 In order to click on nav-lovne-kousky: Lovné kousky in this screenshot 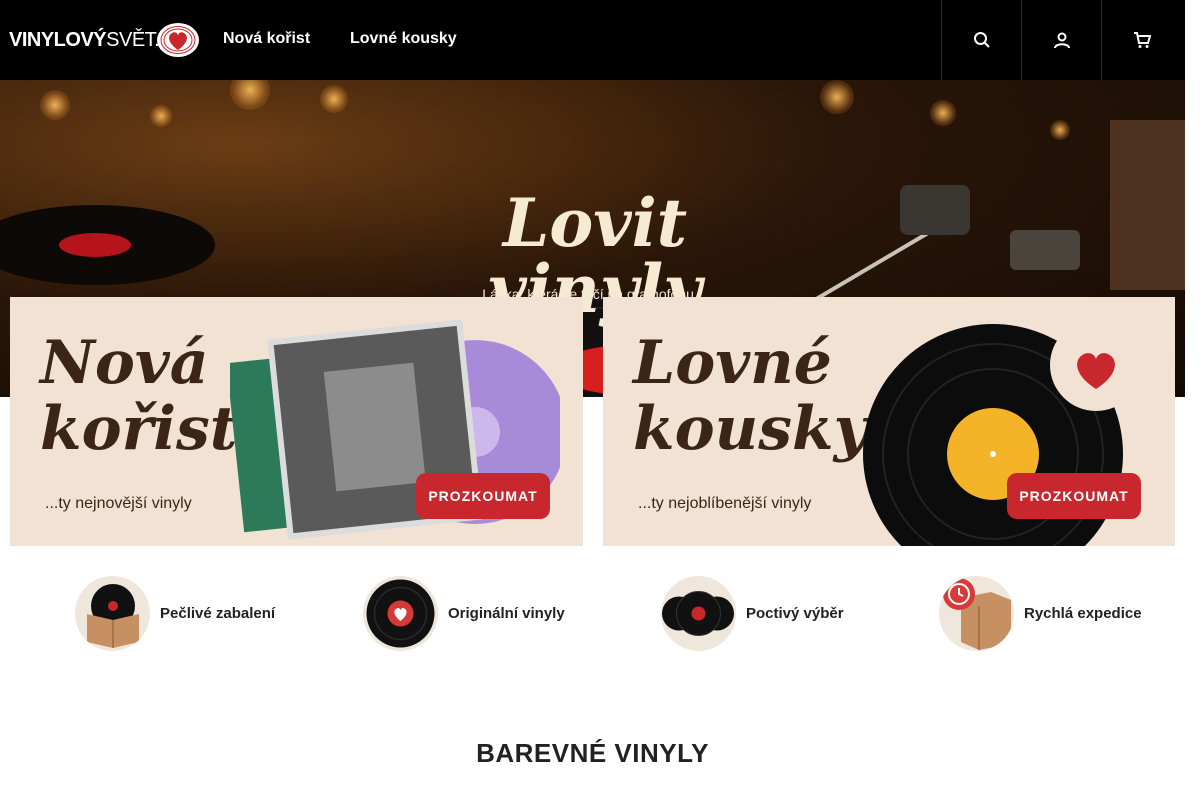, I will do `click(403, 39)`.